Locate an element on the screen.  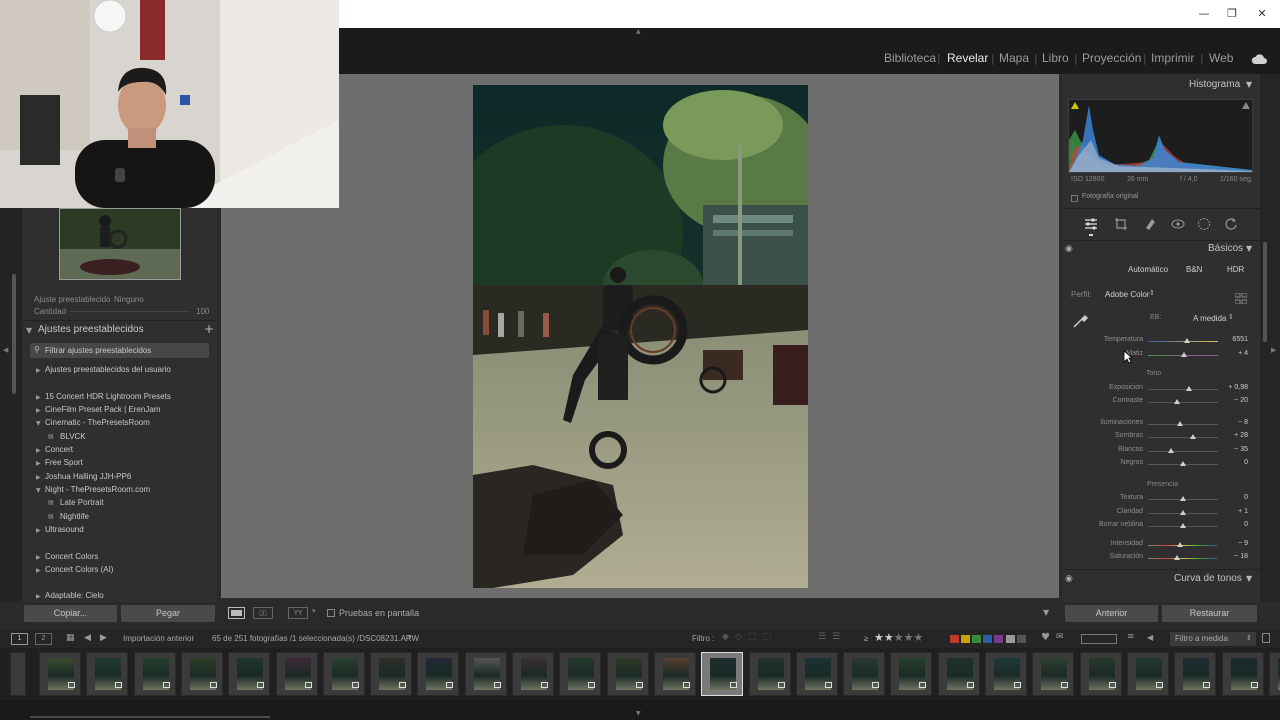
stars-operator: ≥ is located at coordinates (866, 638).